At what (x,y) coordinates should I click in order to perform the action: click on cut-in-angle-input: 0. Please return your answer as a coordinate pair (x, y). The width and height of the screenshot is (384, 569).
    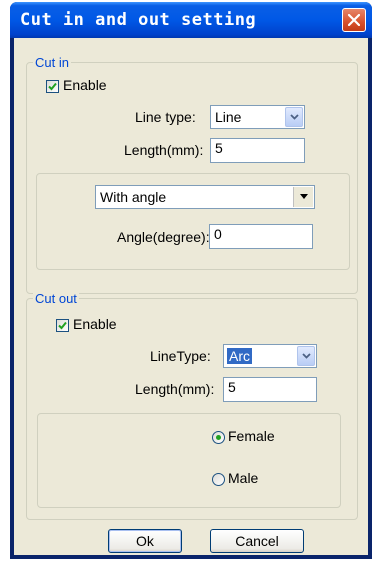
    Looking at the image, I should click on (261, 236).